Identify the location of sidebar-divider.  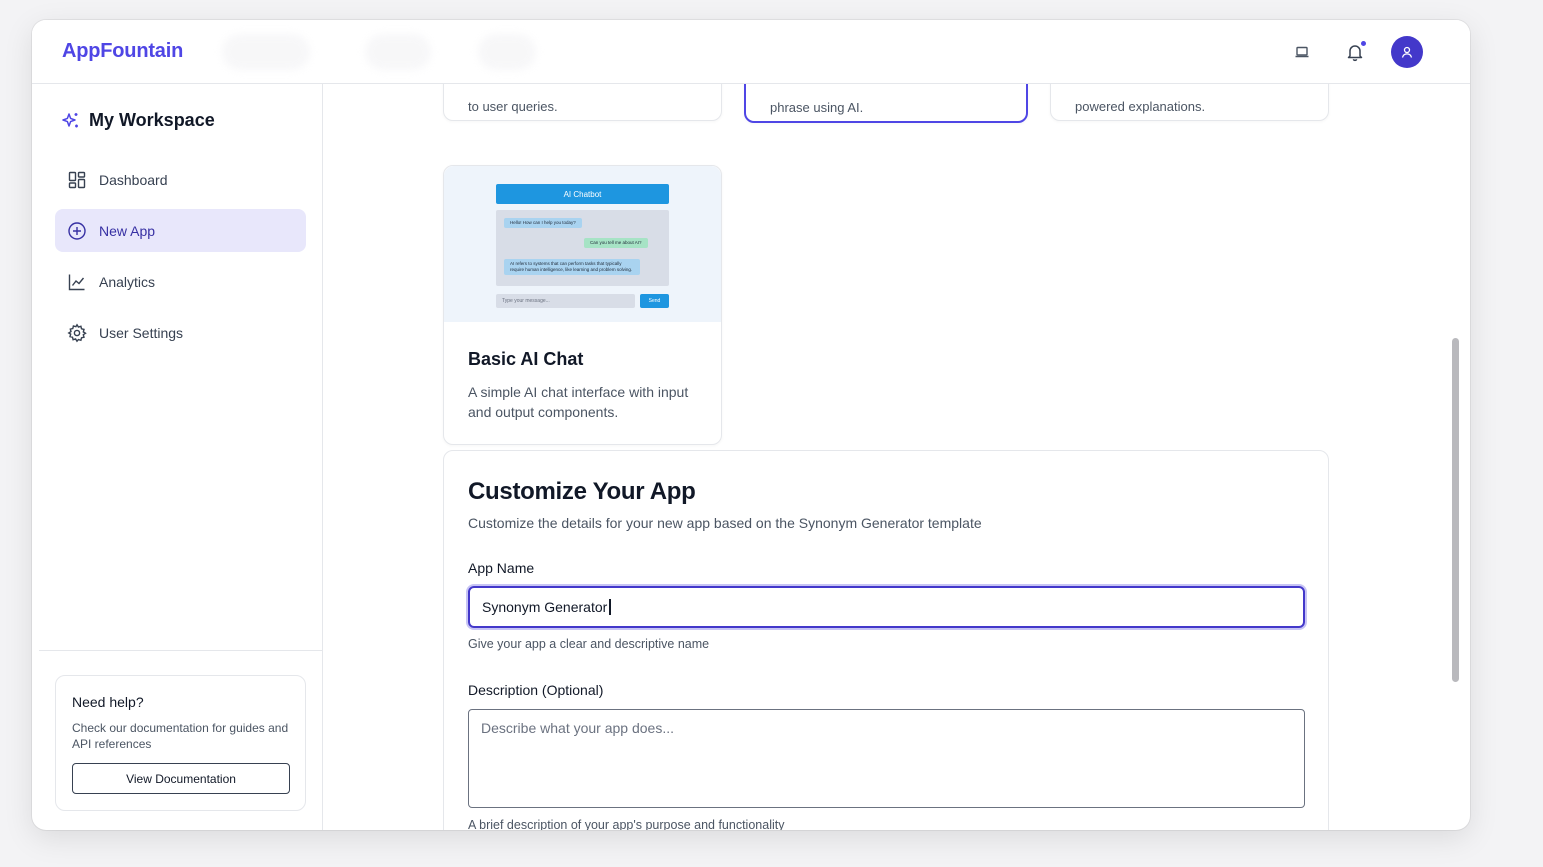
(180, 650).